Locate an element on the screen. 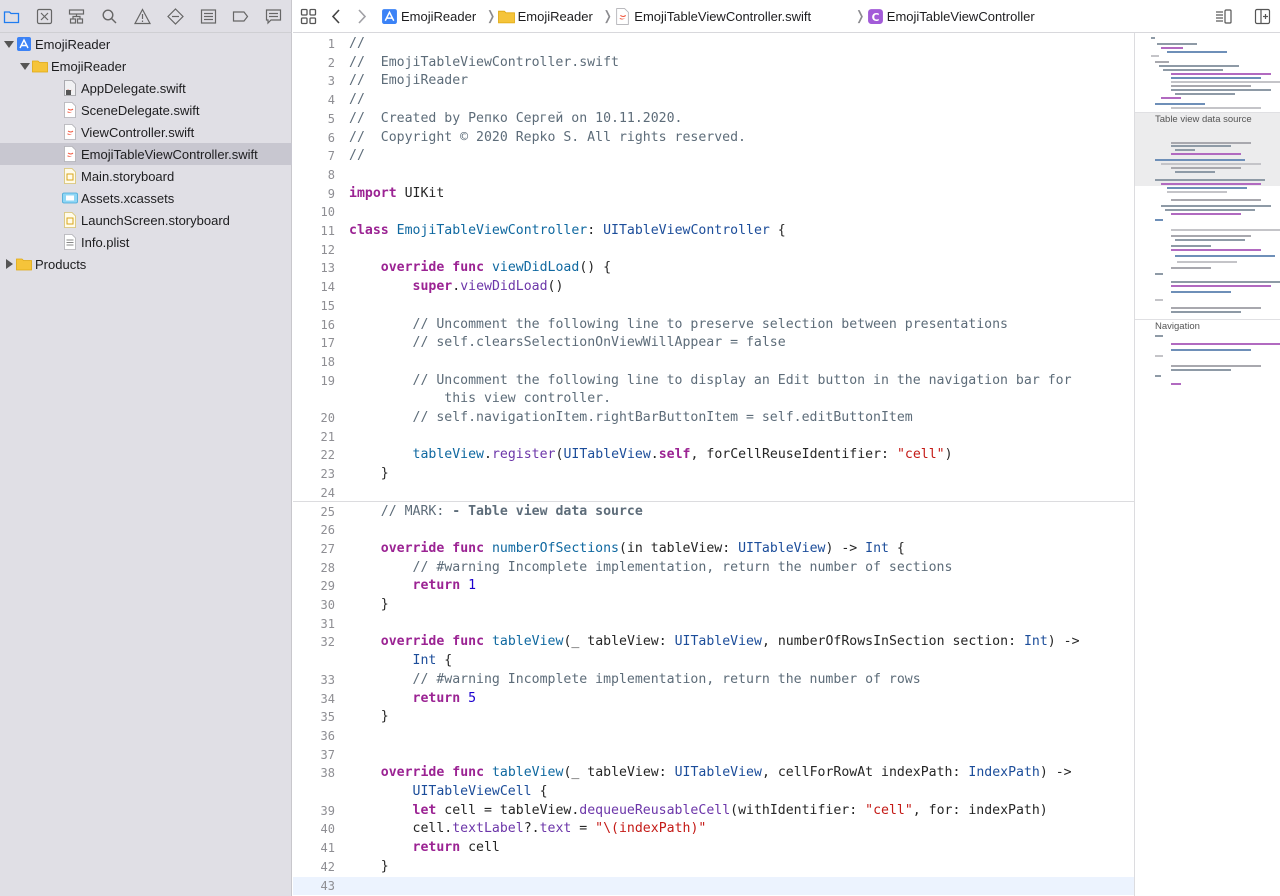 The image size is (1280, 896). report-icon is located at coordinates (273, 16).